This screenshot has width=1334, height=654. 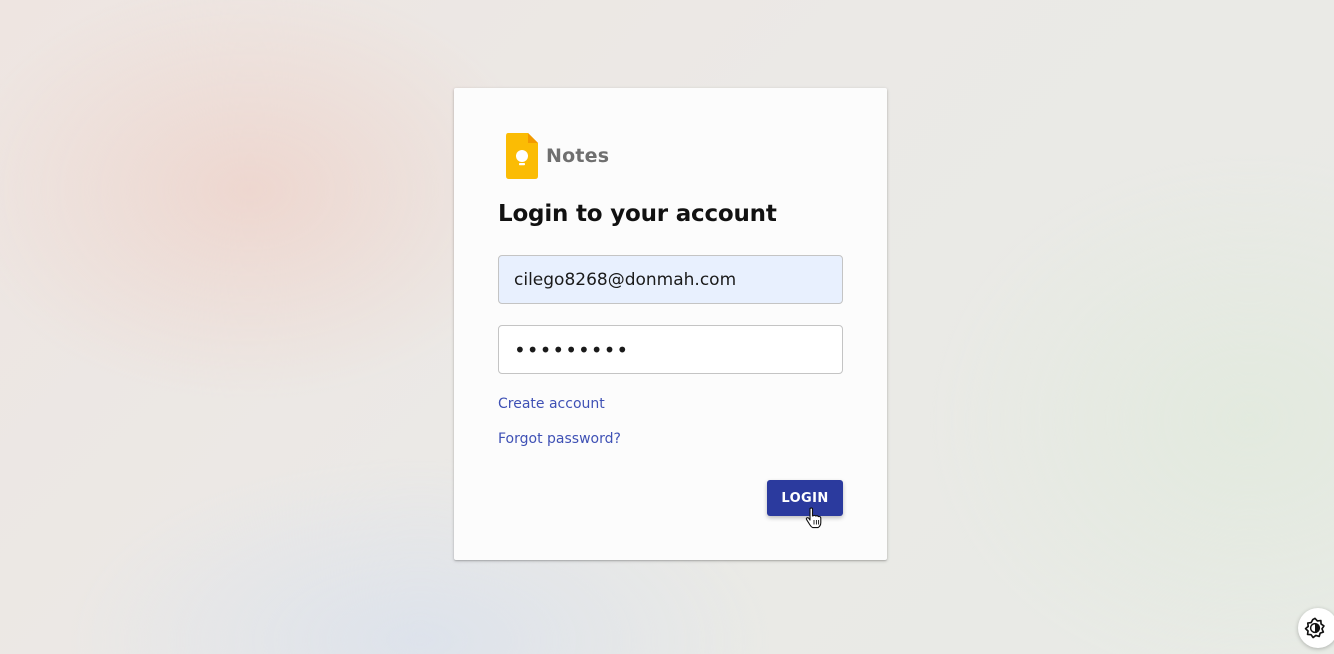 I want to click on login-button: LOGIN, so click(x=805, y=498).